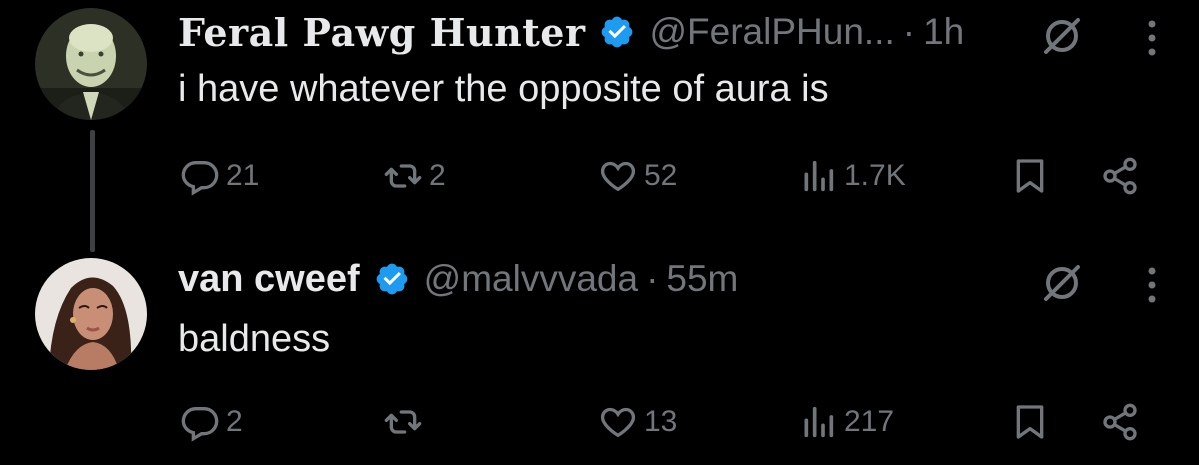  I want to click on display-name: Feral Pawg Hunter, so click(381, 32).